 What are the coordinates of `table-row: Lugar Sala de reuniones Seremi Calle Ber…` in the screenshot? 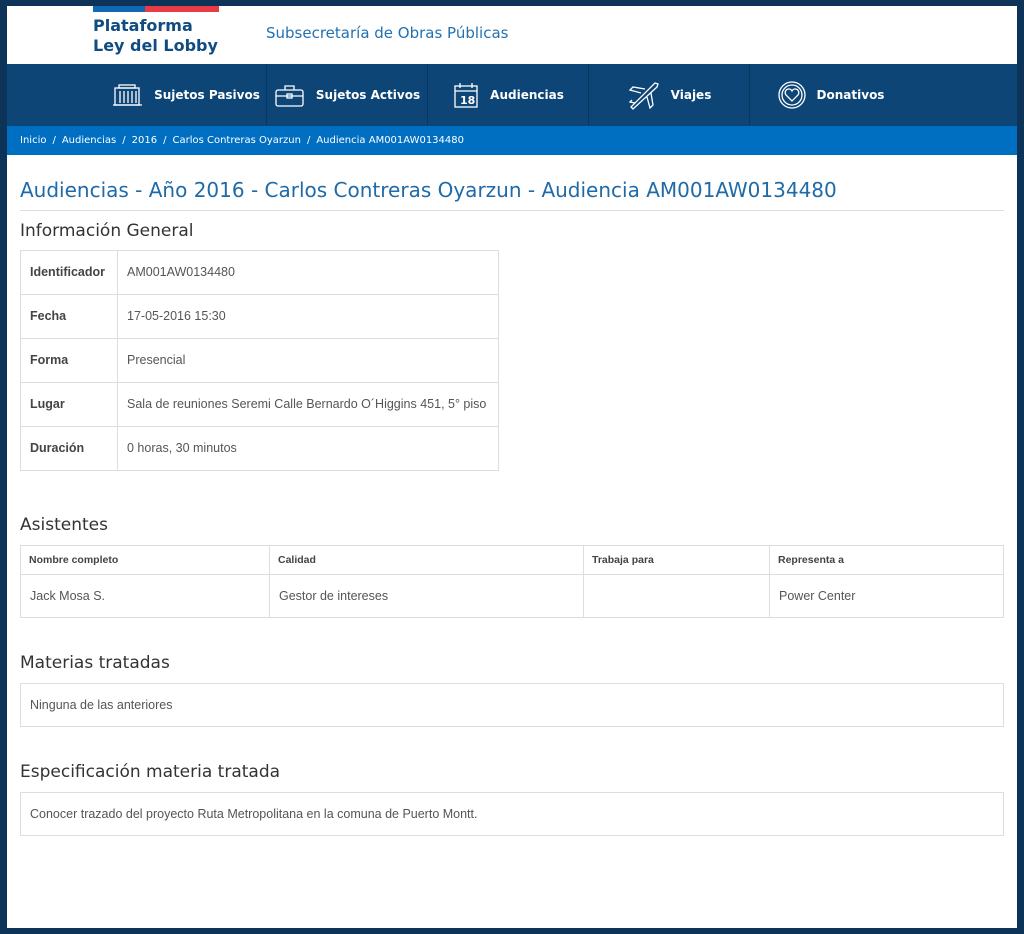 It's located at (259, 404).